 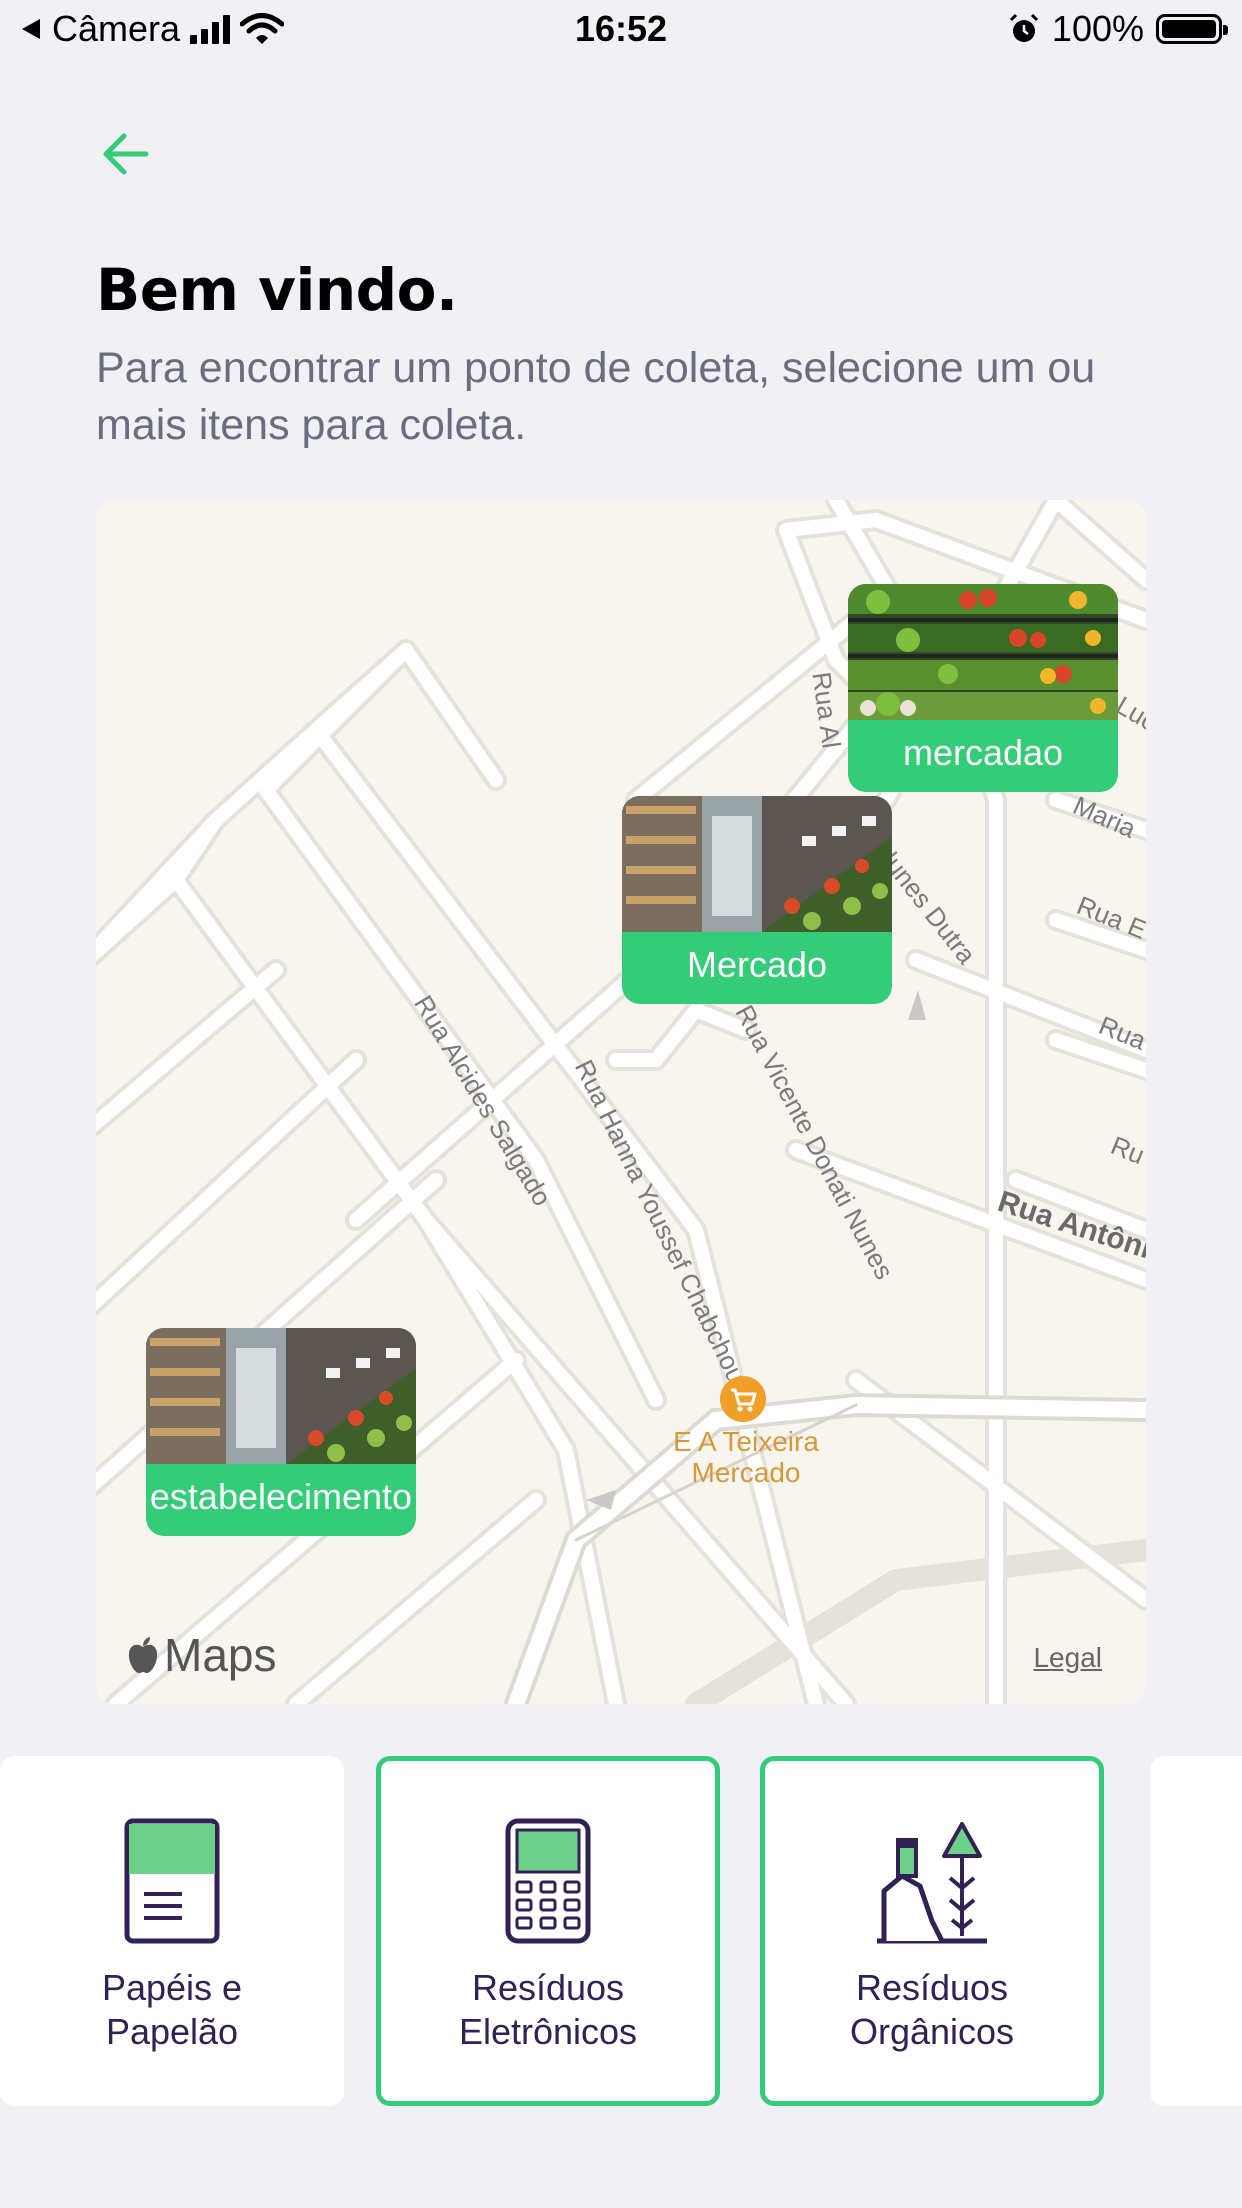 I want to click on page-title: Bem vindo., so click(x=277, y=290).